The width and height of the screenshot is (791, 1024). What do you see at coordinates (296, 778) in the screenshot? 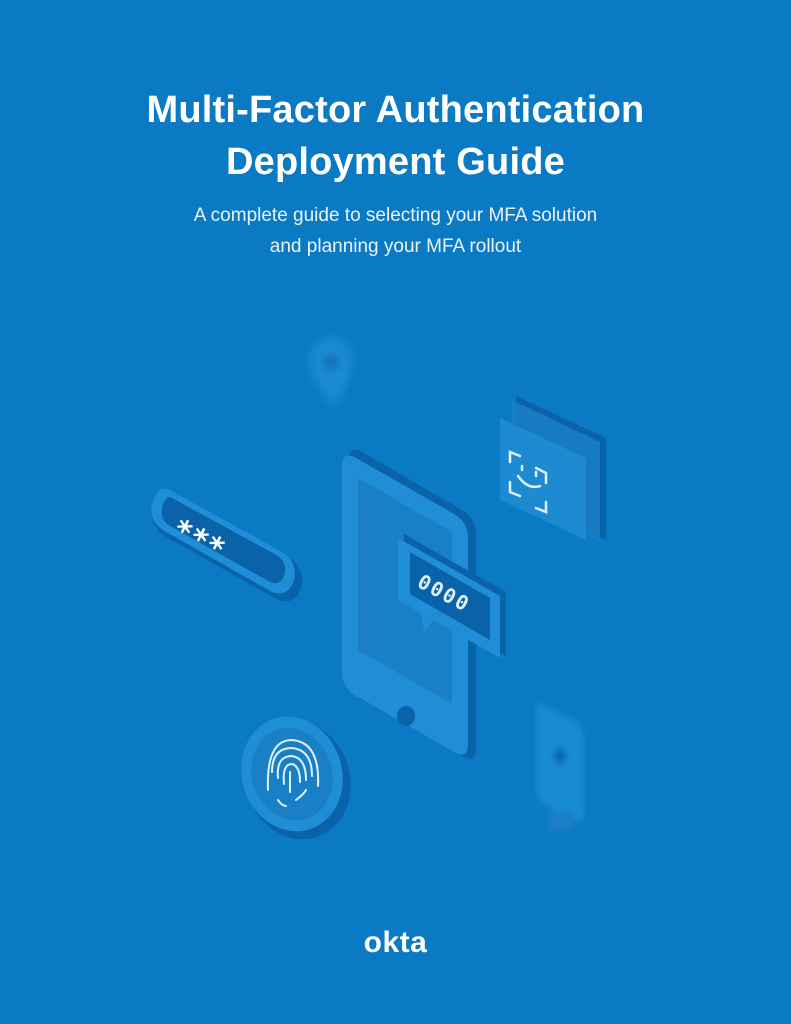
I see `fingerprint-icon` at bounding box center [296, 778].